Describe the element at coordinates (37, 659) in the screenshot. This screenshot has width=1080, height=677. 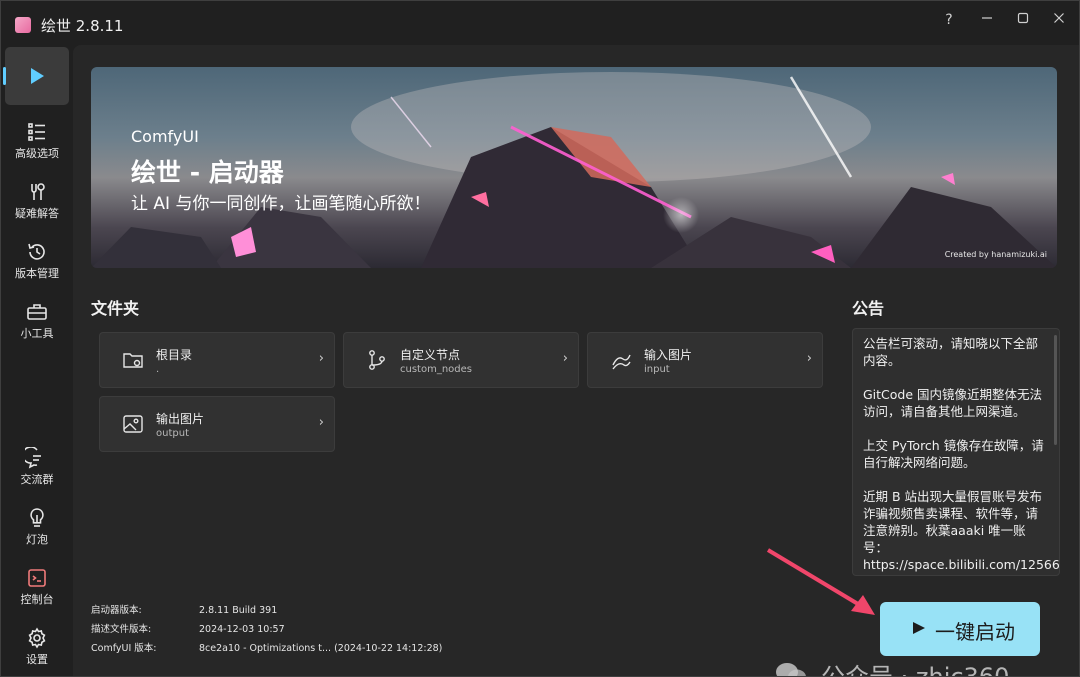
I see `sidebar-item-label: 设置` at that location.